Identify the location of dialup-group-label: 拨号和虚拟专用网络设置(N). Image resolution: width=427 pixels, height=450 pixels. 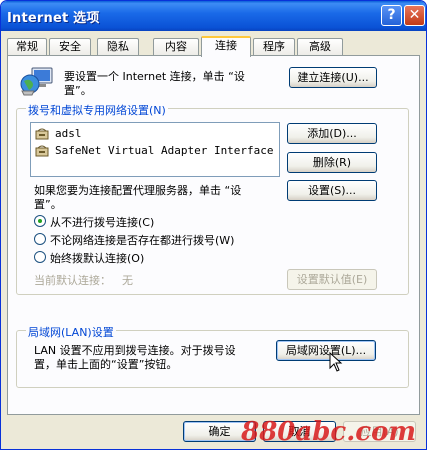
(97, 110).